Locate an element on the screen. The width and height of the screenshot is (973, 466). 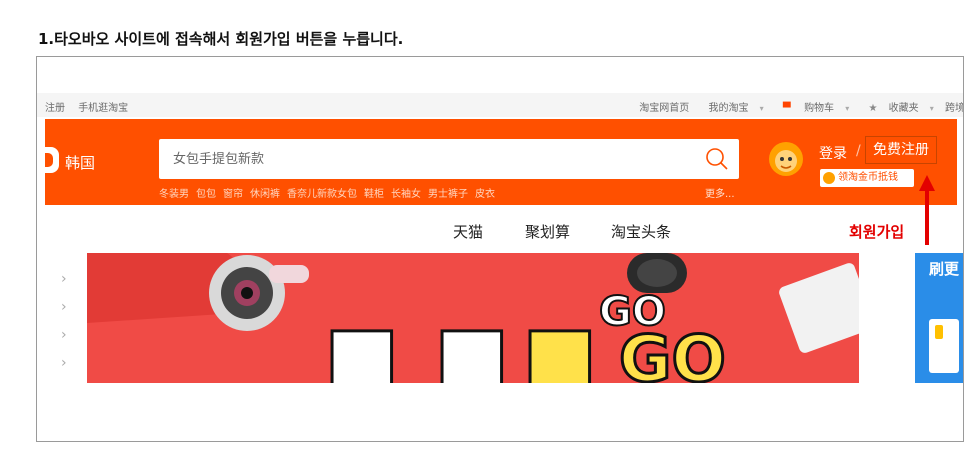
search-input is located at coordinates (433, 159).